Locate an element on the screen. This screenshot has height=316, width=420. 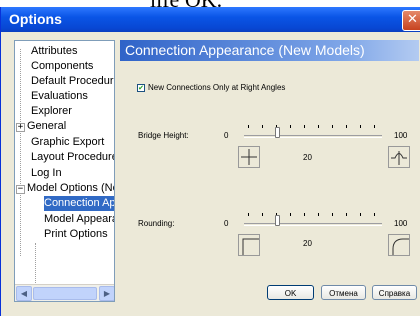
tree-connector is located at coordinates (20, 152).